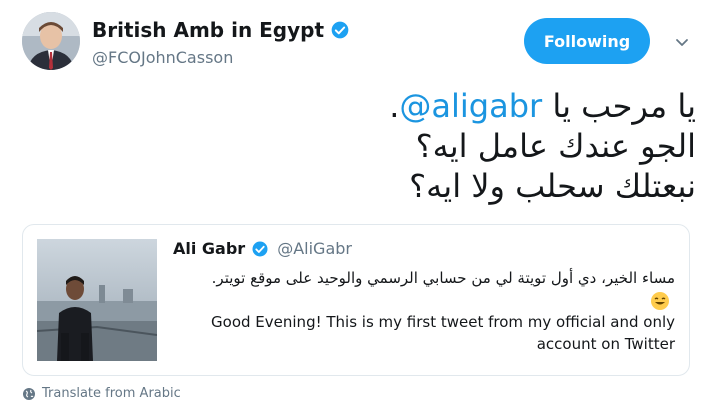 This screenshot has width=720, height=404. I want to click on tweet-line-3: نبعتلك سحلب ولا ايه؟, so click(552, 186).